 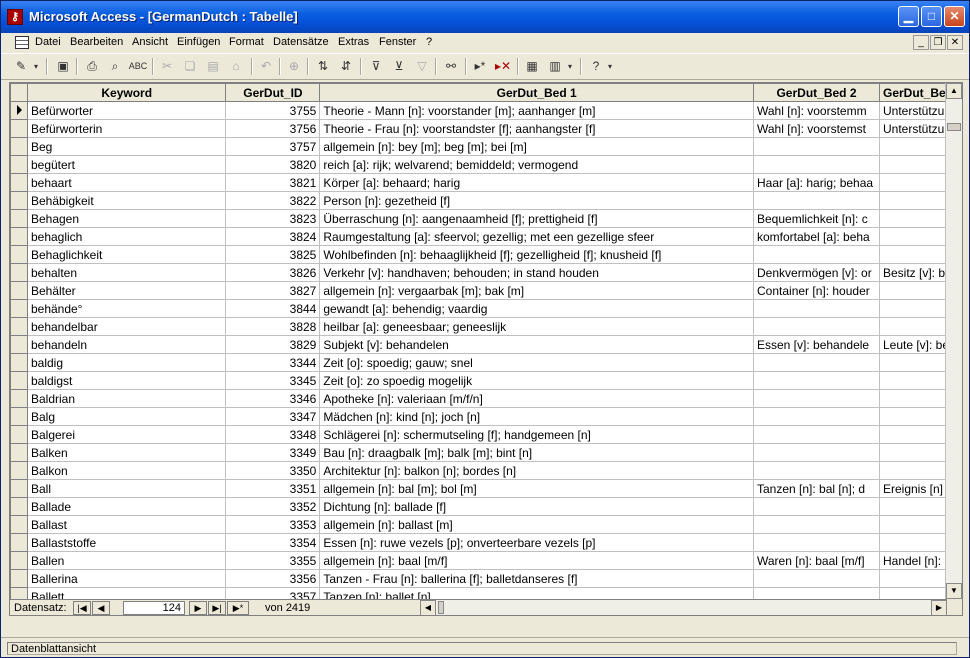 I want to click on cell-bed-1: Apotheke [n]: valeriaan [m/f/n], so click(x=536, y=398).